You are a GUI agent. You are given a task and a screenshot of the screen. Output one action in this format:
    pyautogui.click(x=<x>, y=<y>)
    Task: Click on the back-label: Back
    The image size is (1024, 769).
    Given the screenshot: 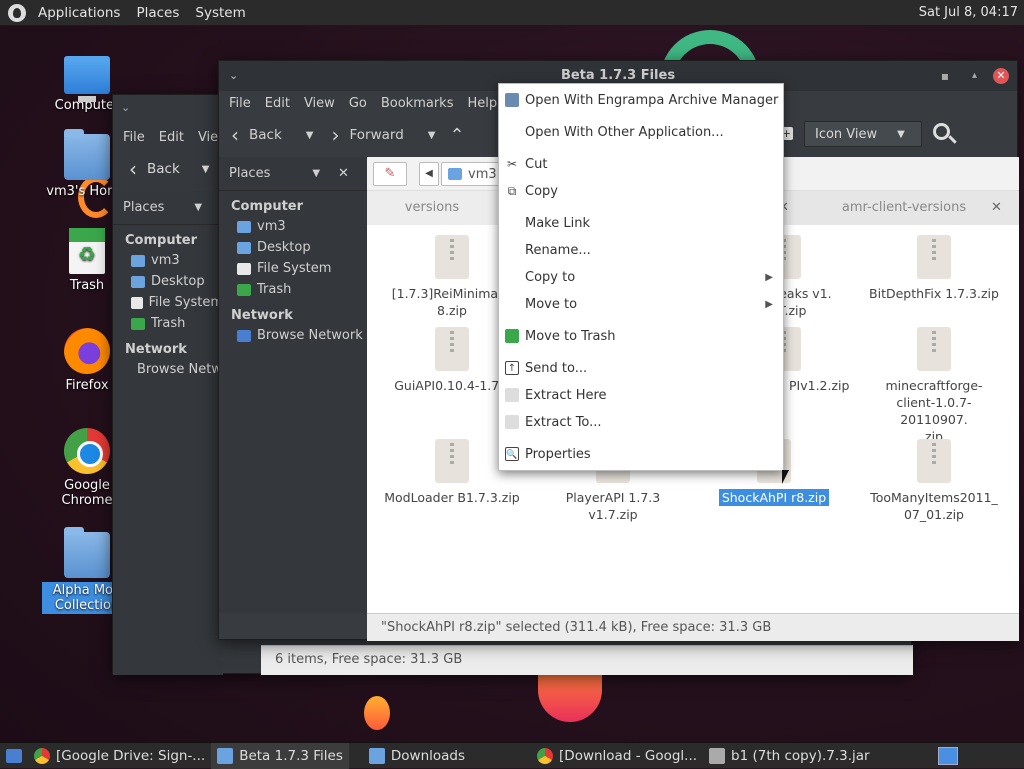 What is the action you would take?
    pyautogui.click(x=265, y=135)
    